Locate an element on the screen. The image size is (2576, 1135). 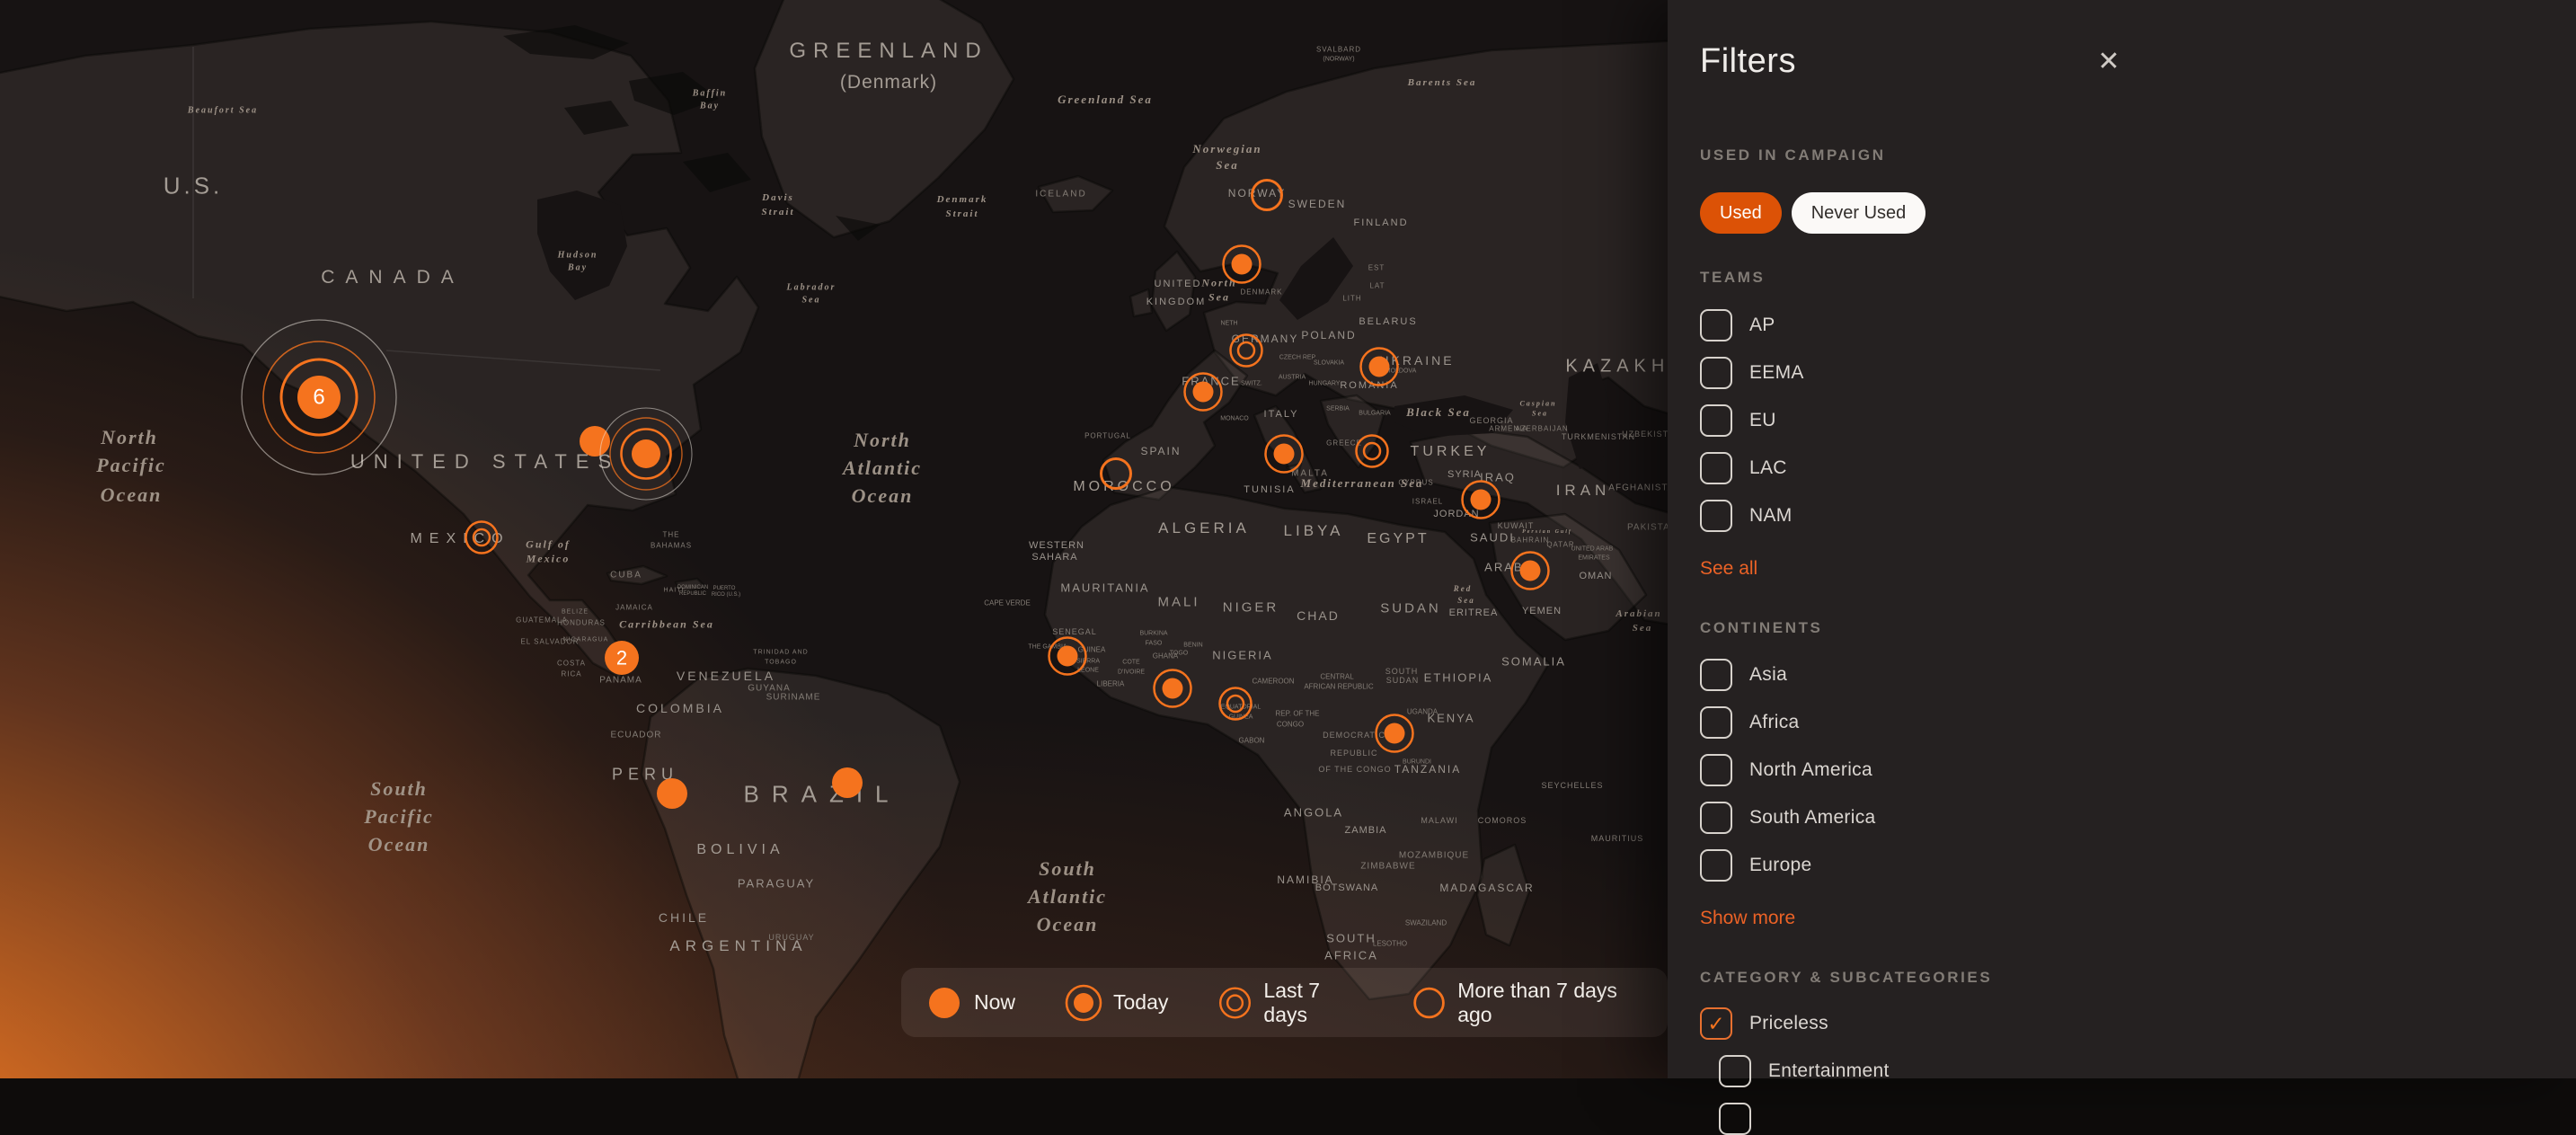
checkbox-label: Africa is located at coordinates (1774, 722).